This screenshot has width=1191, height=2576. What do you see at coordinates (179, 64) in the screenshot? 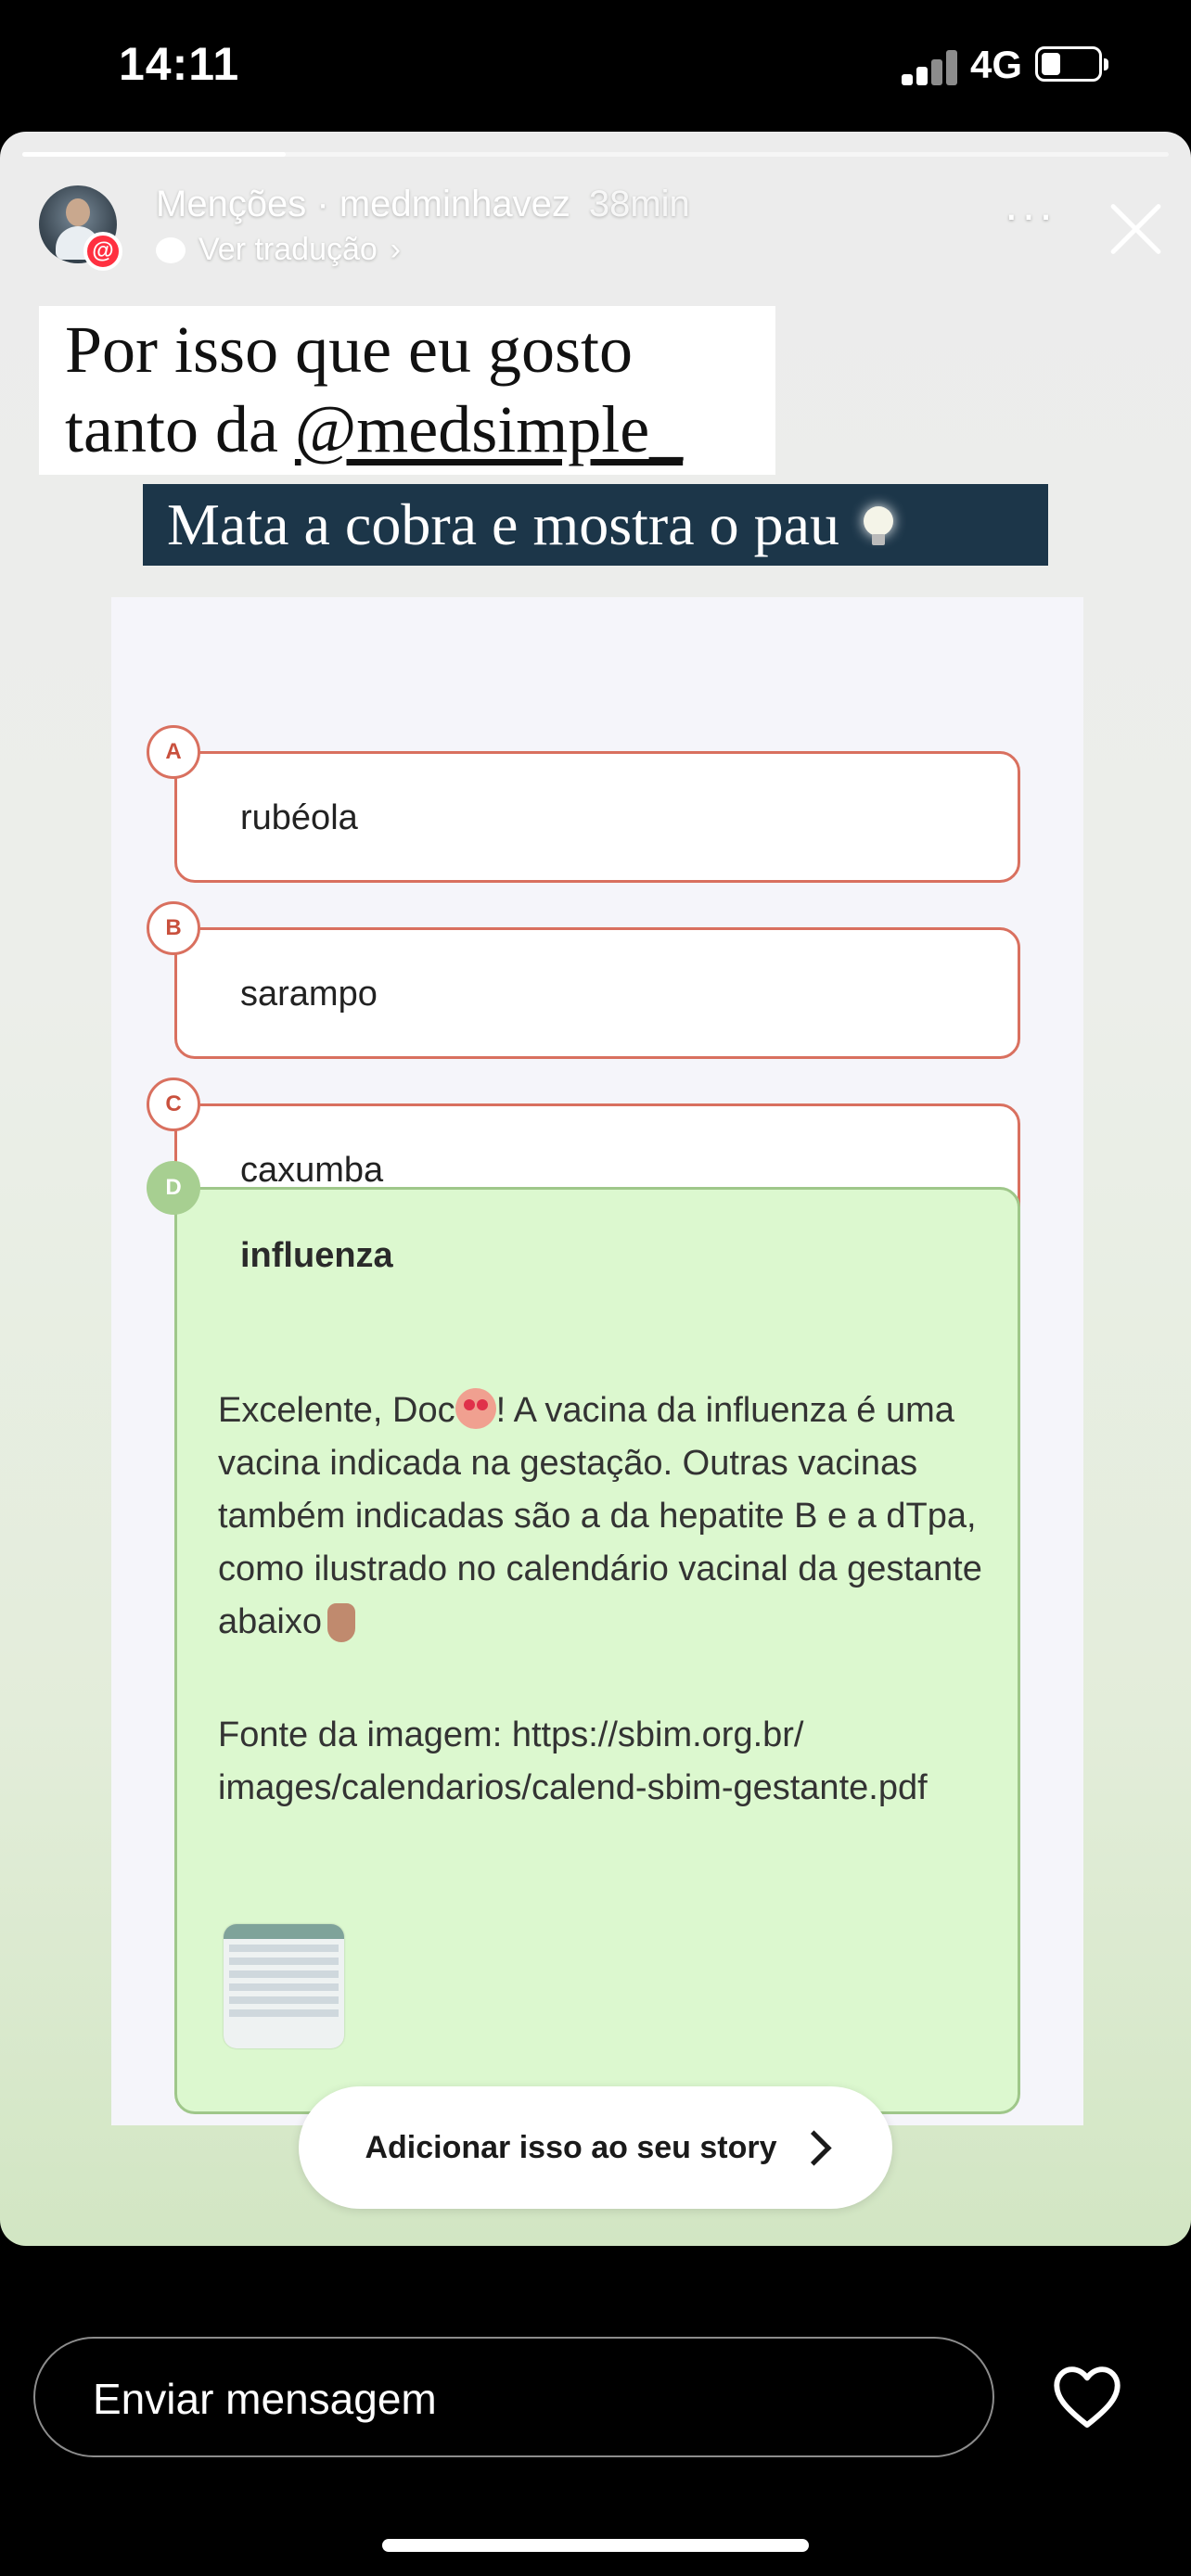
I see `status-time: 14:11` at bounding box center [179, 64].